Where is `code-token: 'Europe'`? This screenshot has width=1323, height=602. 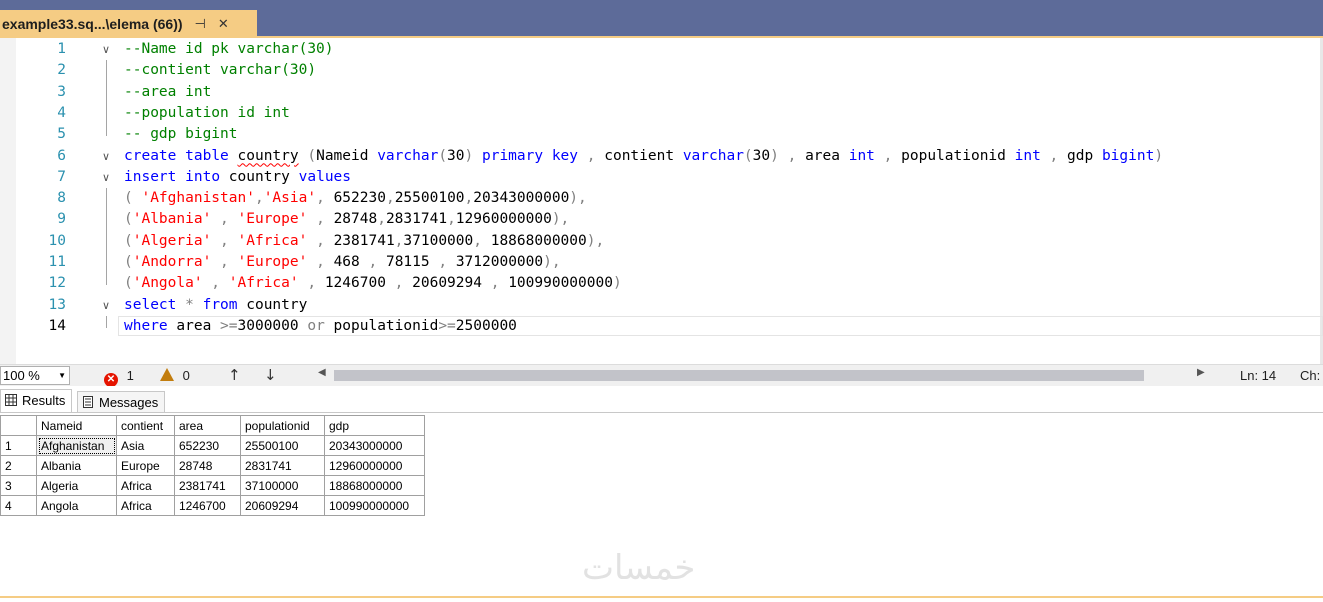
code-token: 'Europe' is located at coordinates (272, 219).